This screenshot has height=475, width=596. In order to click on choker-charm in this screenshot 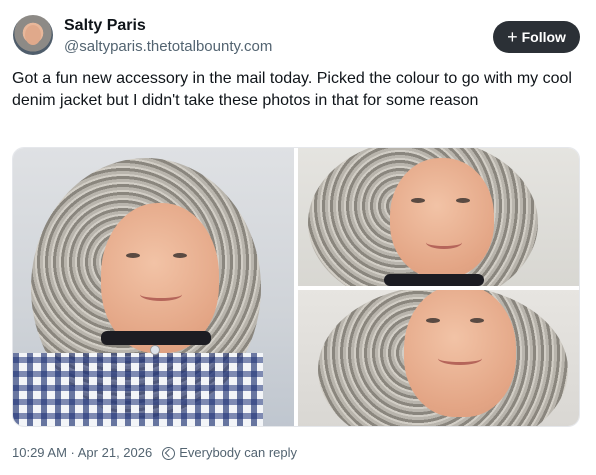, I will do `click(155, 350)`.